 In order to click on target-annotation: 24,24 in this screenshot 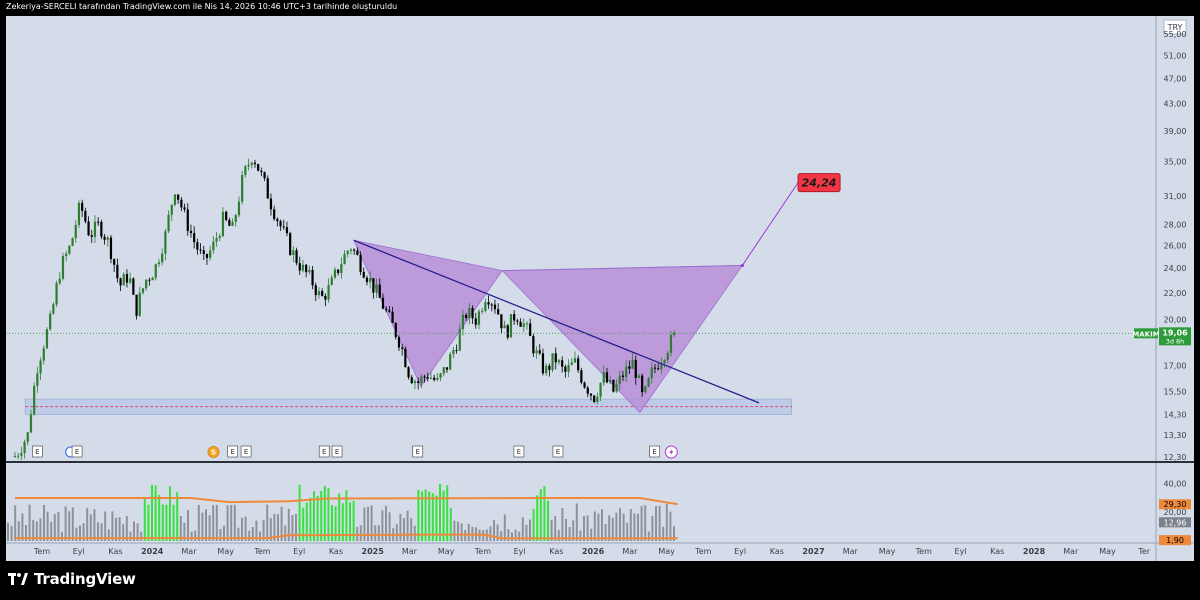, I will do `click(790, 220)`.